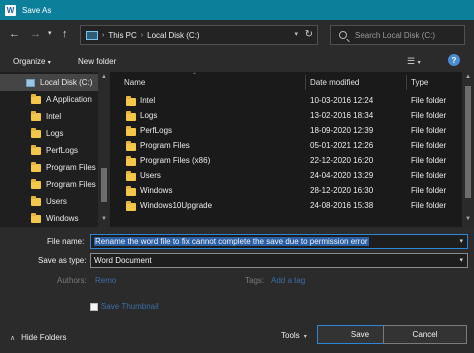  What do you see at coordinates (35, 34) in the screenshot?
I see `arrow-right-icon: →` at bounding box center [35, 34].